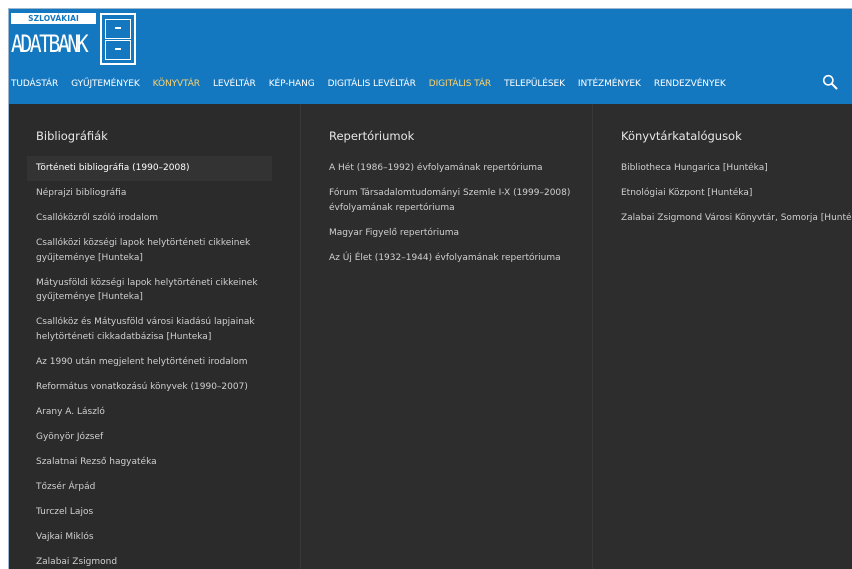  I want to click on nav-rendezvenyek: RENDEZVÉNYEK, so click(690, 84).